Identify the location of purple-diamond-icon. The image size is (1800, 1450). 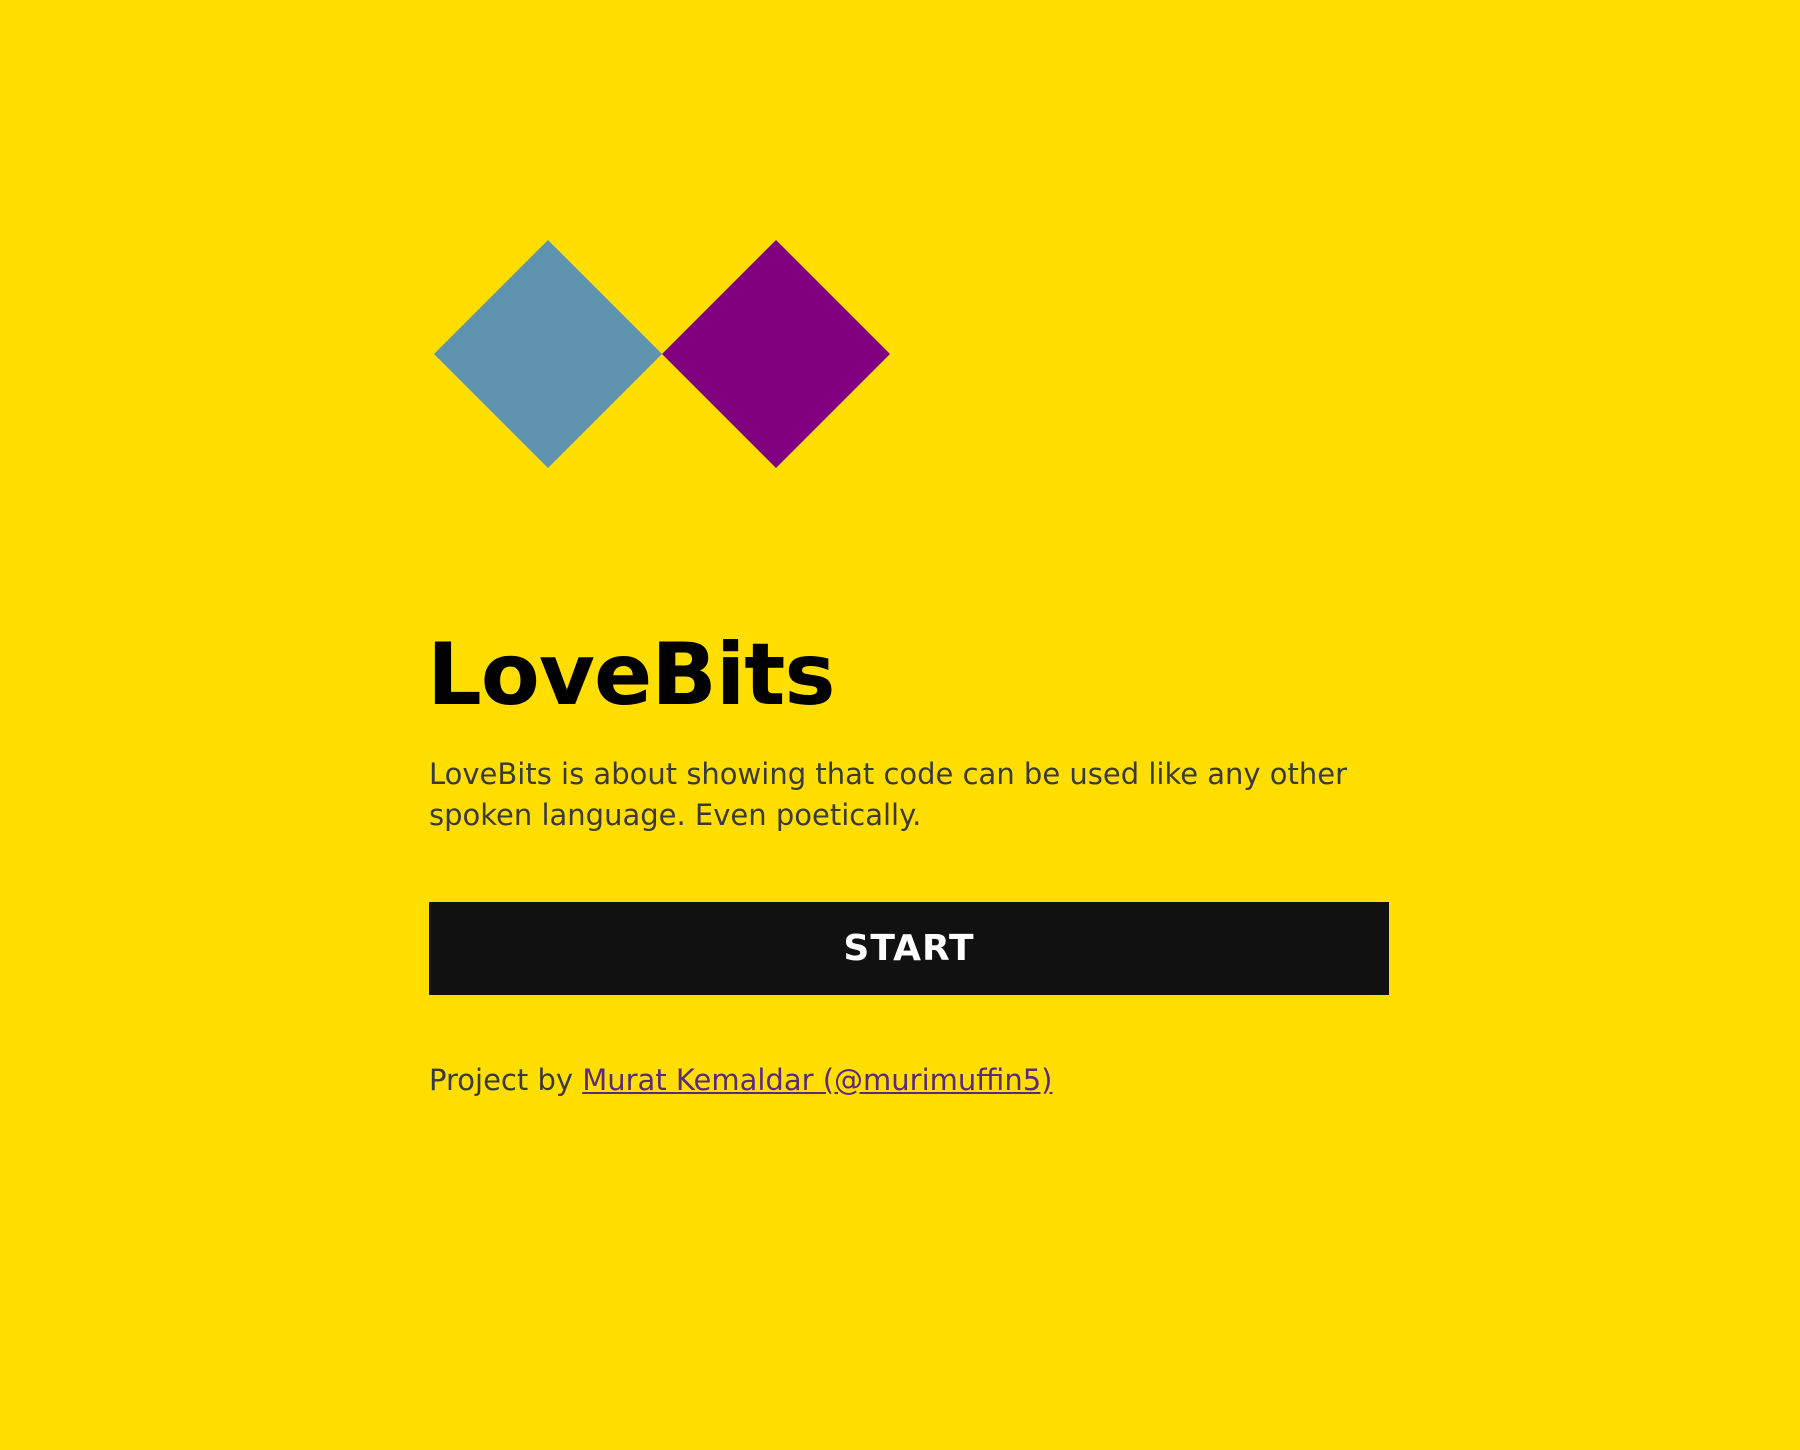
(776, 354).